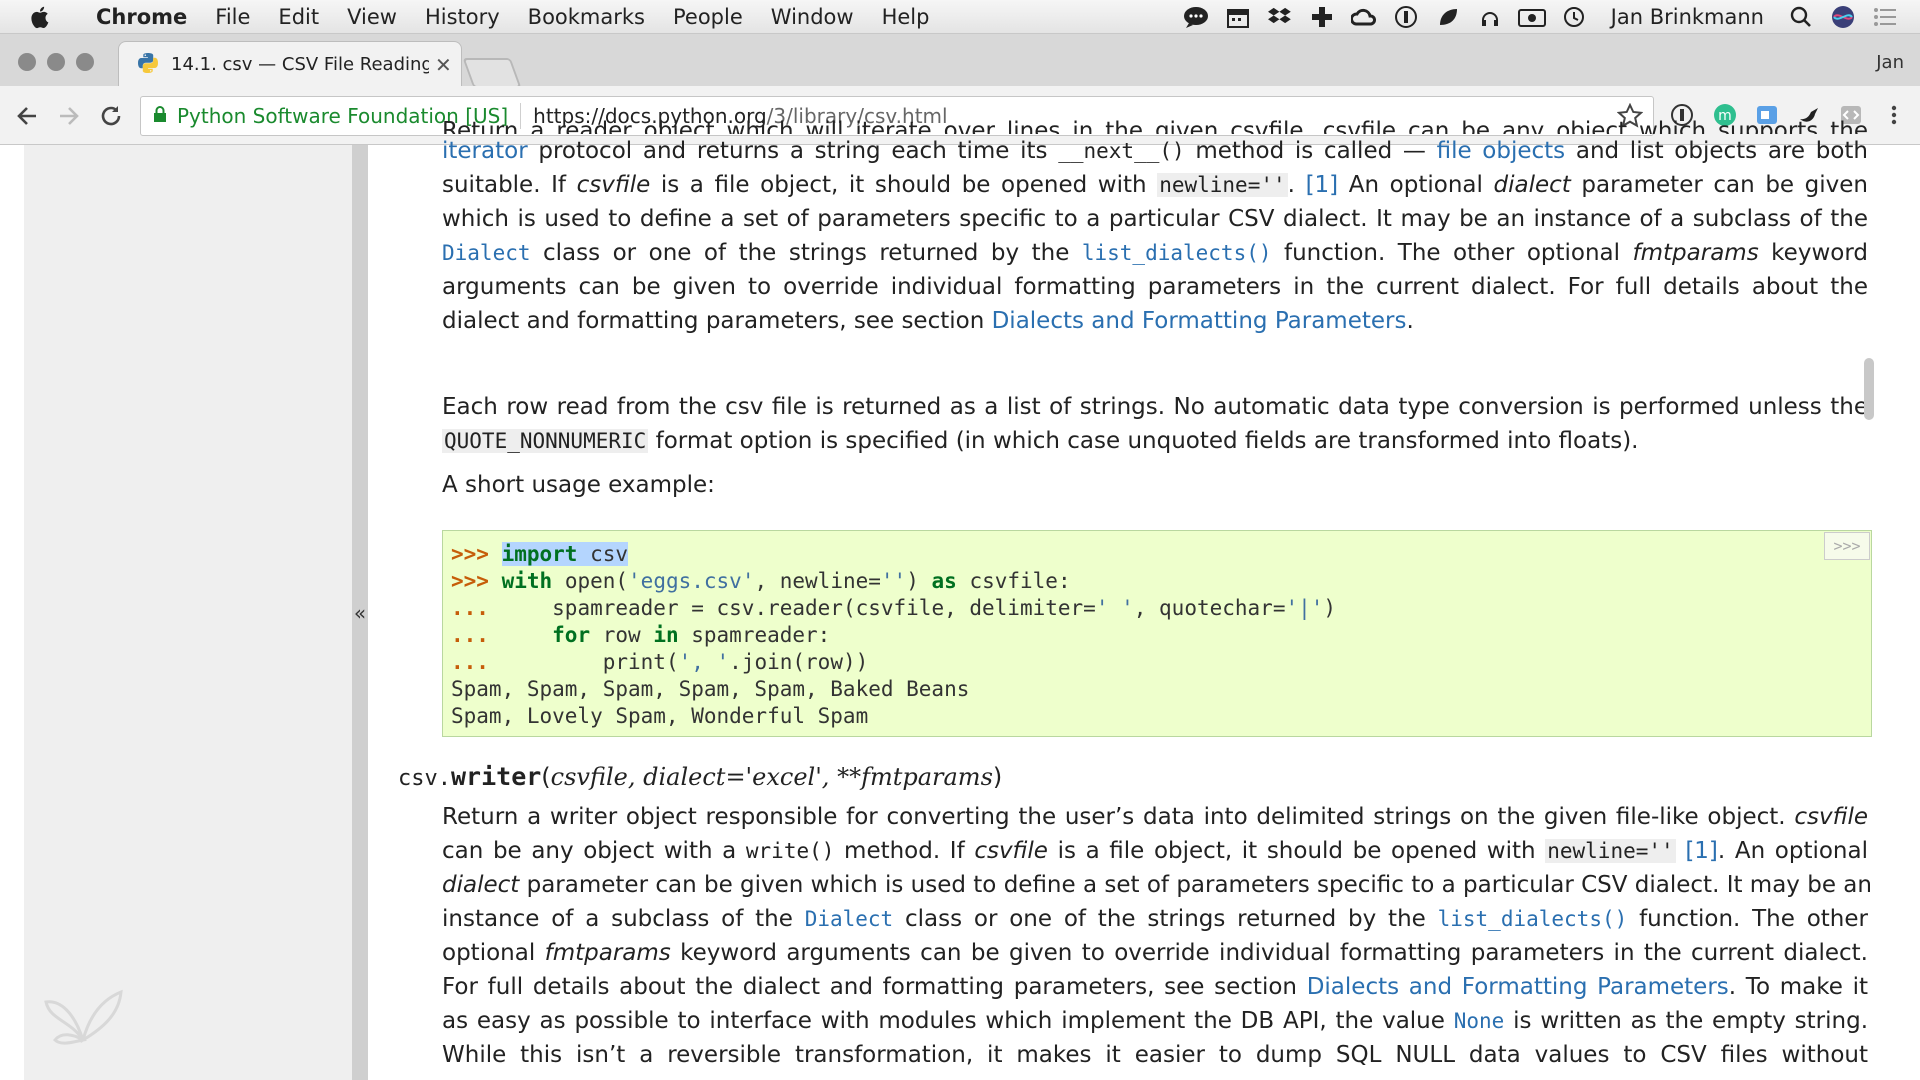  What do you see at coordinates (607, 953) in the screenshot?
I see `fmtparams-emphasis: fmtparams` at bounding box center [607, 953].